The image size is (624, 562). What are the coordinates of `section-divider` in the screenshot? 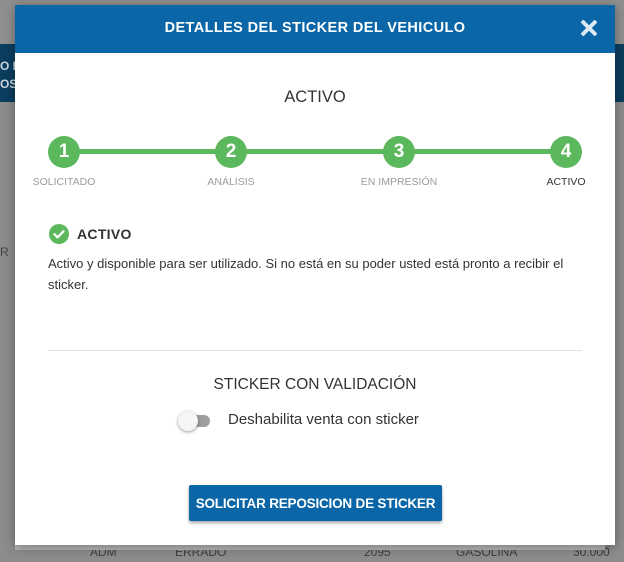 It's located at (315, 350).